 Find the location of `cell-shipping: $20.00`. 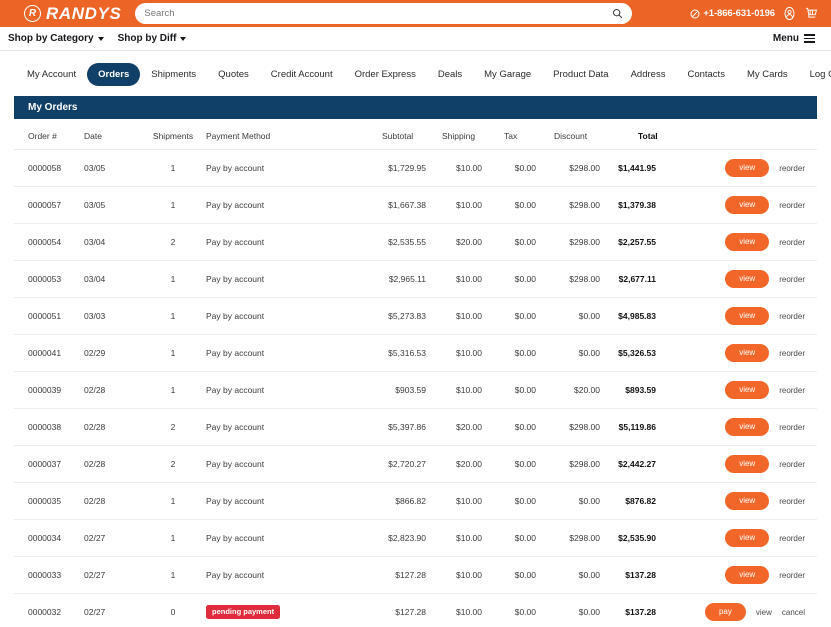

cell-shipping: $20.00 is located at coordinates (466, 242).